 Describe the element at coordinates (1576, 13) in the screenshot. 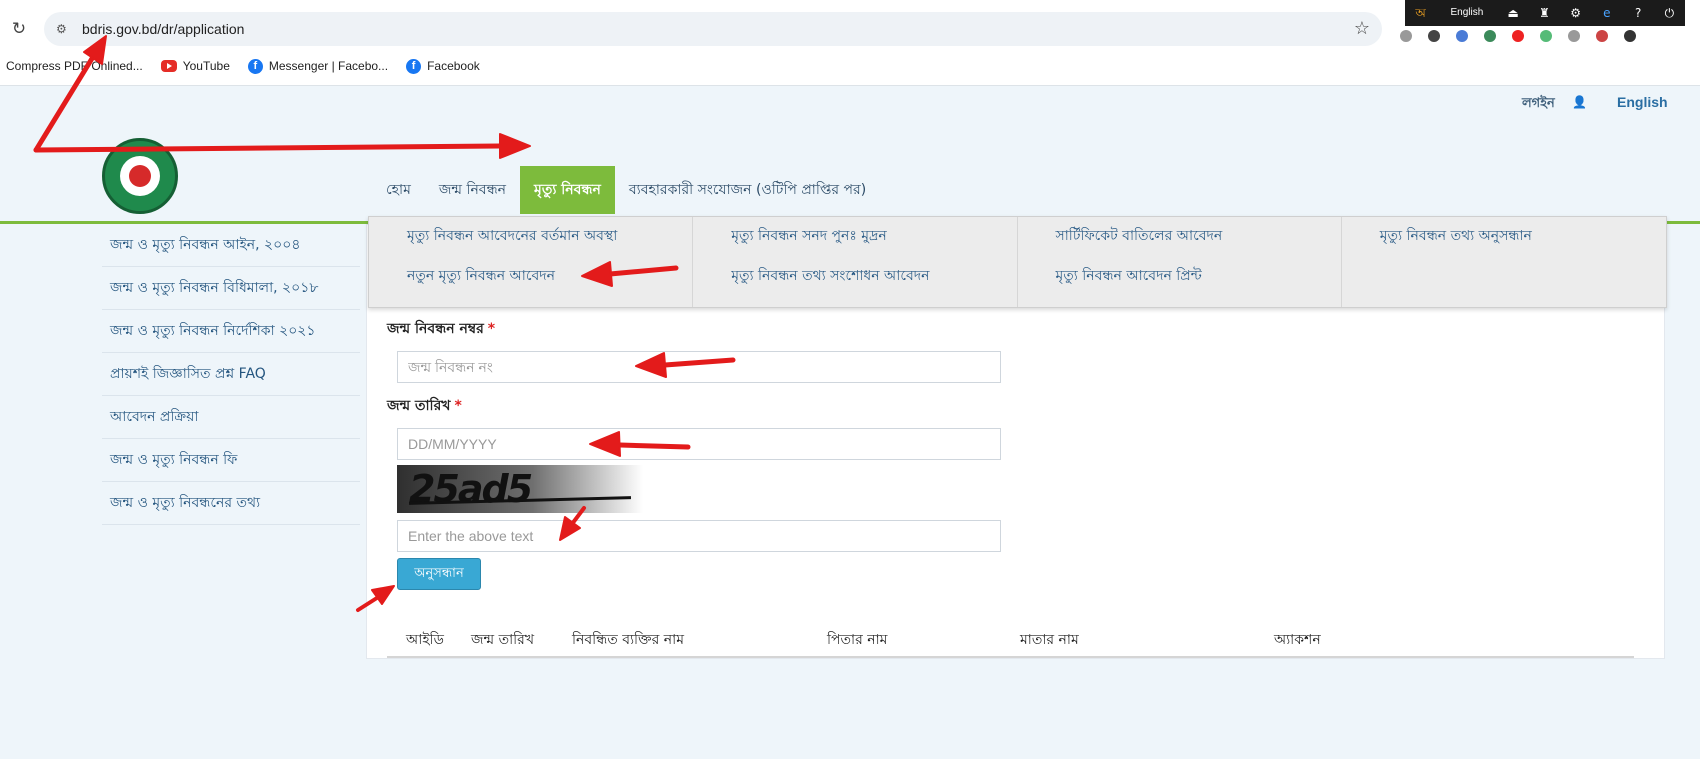

I see `settings-icon: ⚙` at that location.